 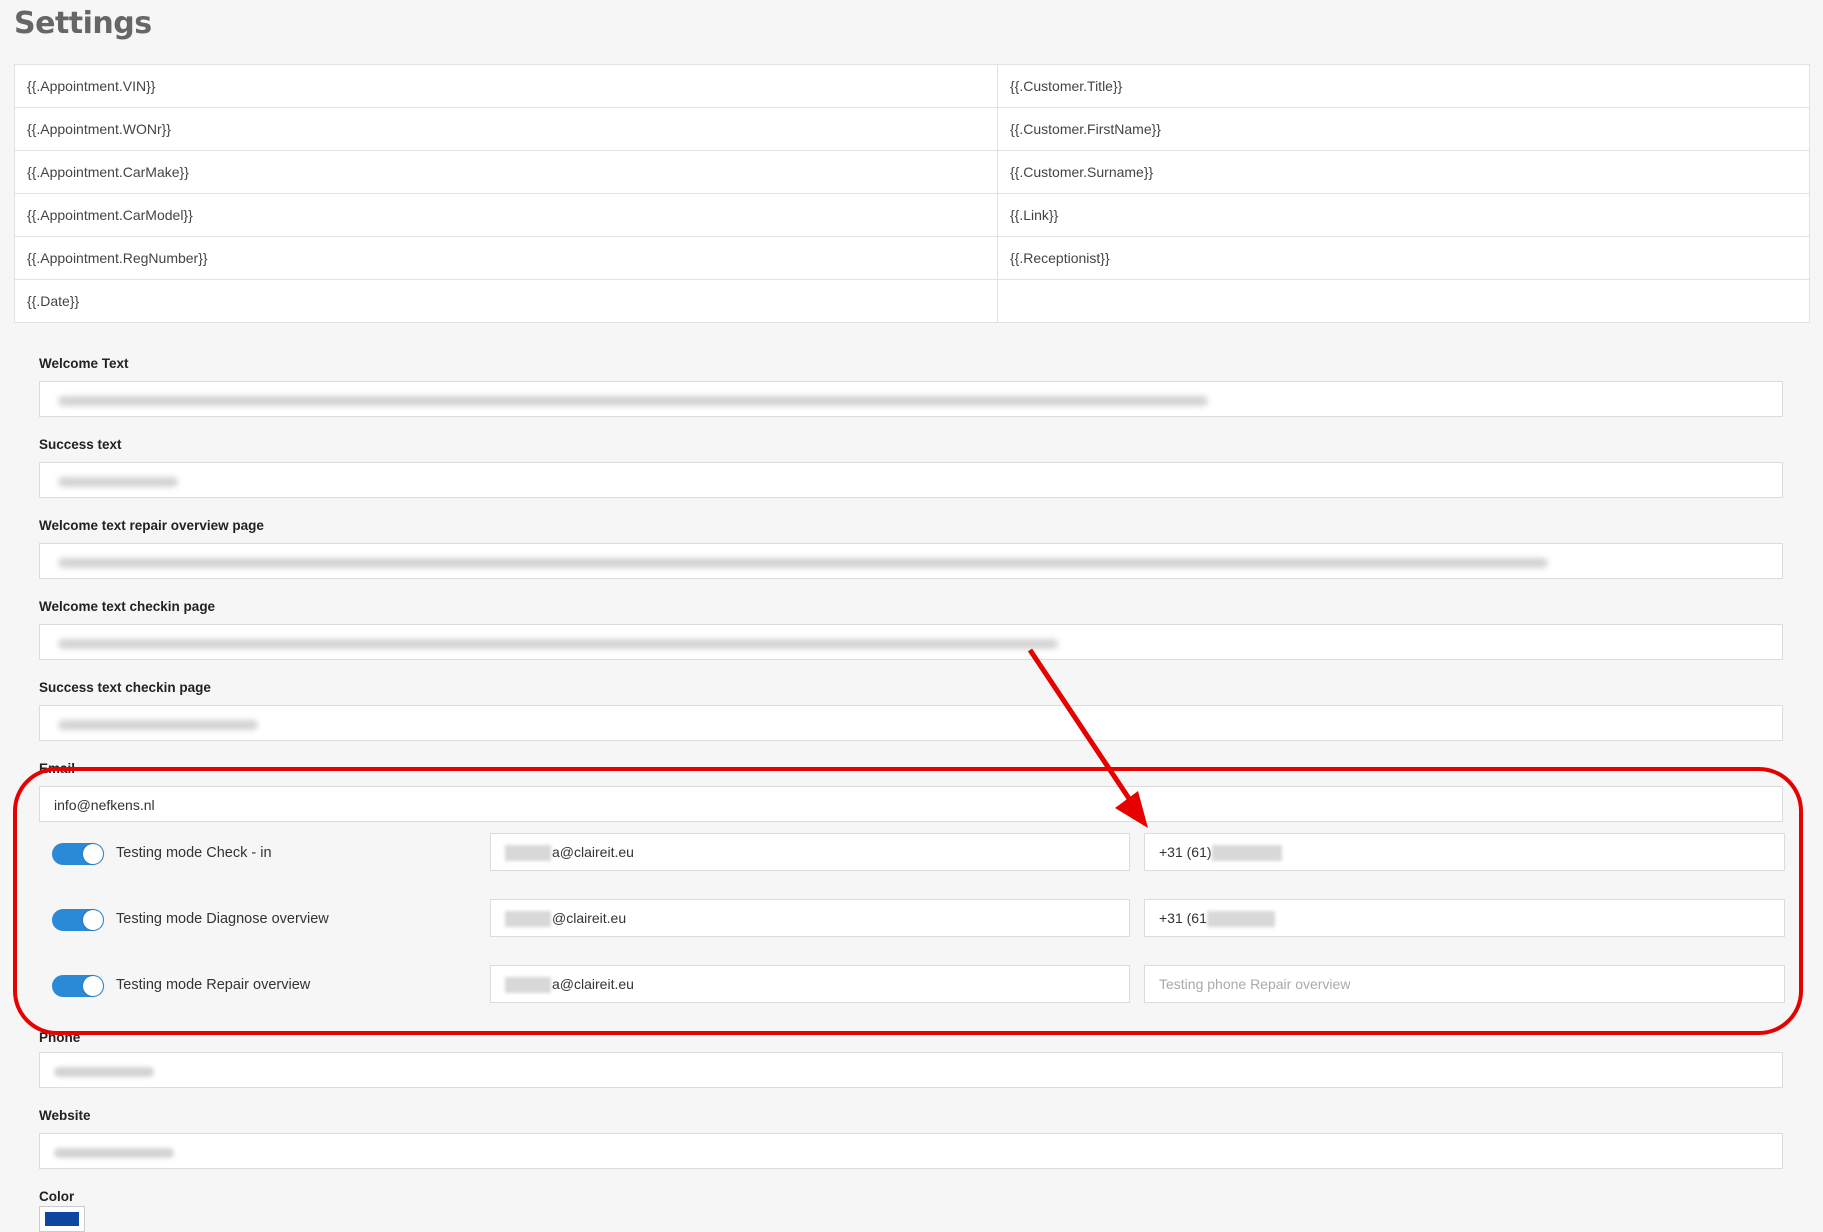 What do you see at coordinates (911, 1070) in the screenshot?
I see `phone-input` at bounding box center [911, 1070].